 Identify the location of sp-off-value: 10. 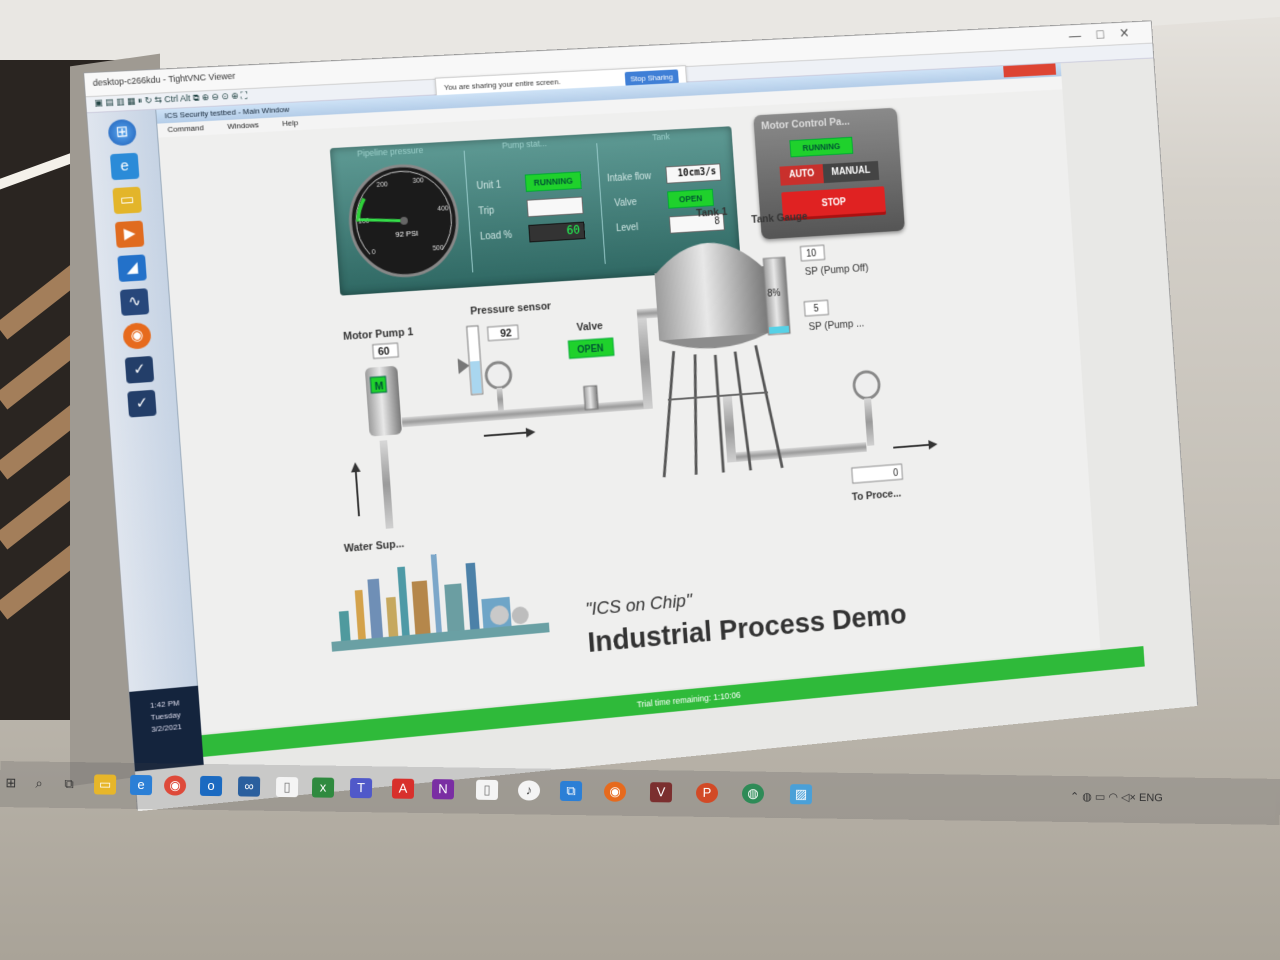
(811, 253).